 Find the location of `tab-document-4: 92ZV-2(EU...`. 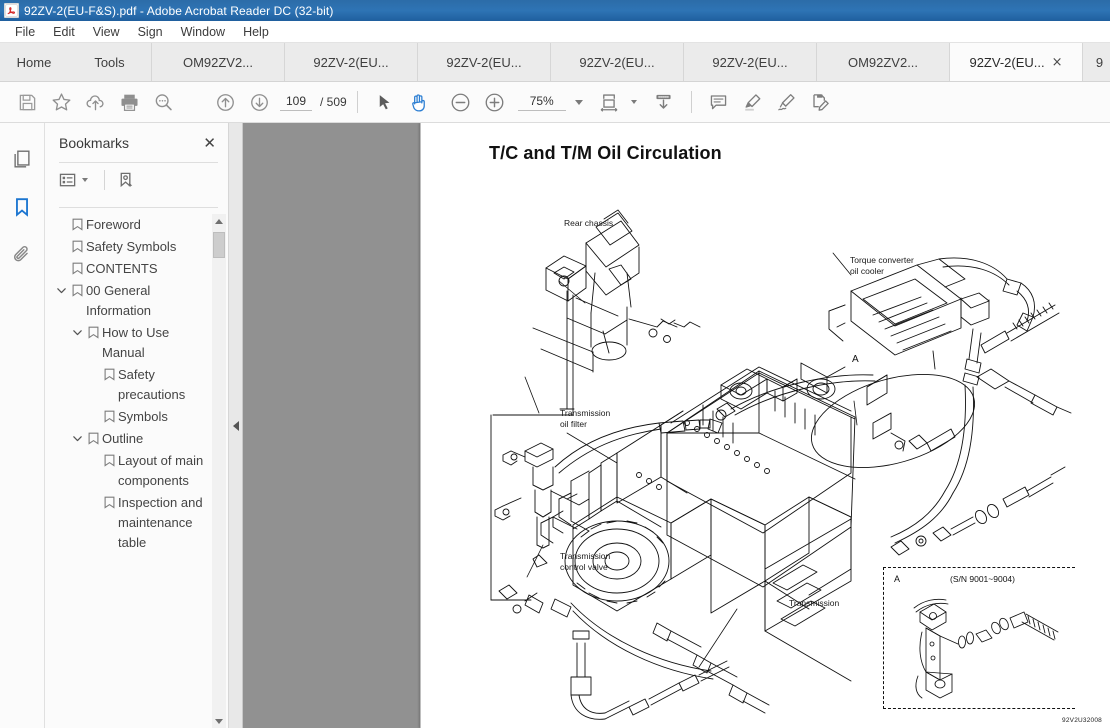

tab-document-4: 92ZV-2(EU... is located at coordinates (617, 62).